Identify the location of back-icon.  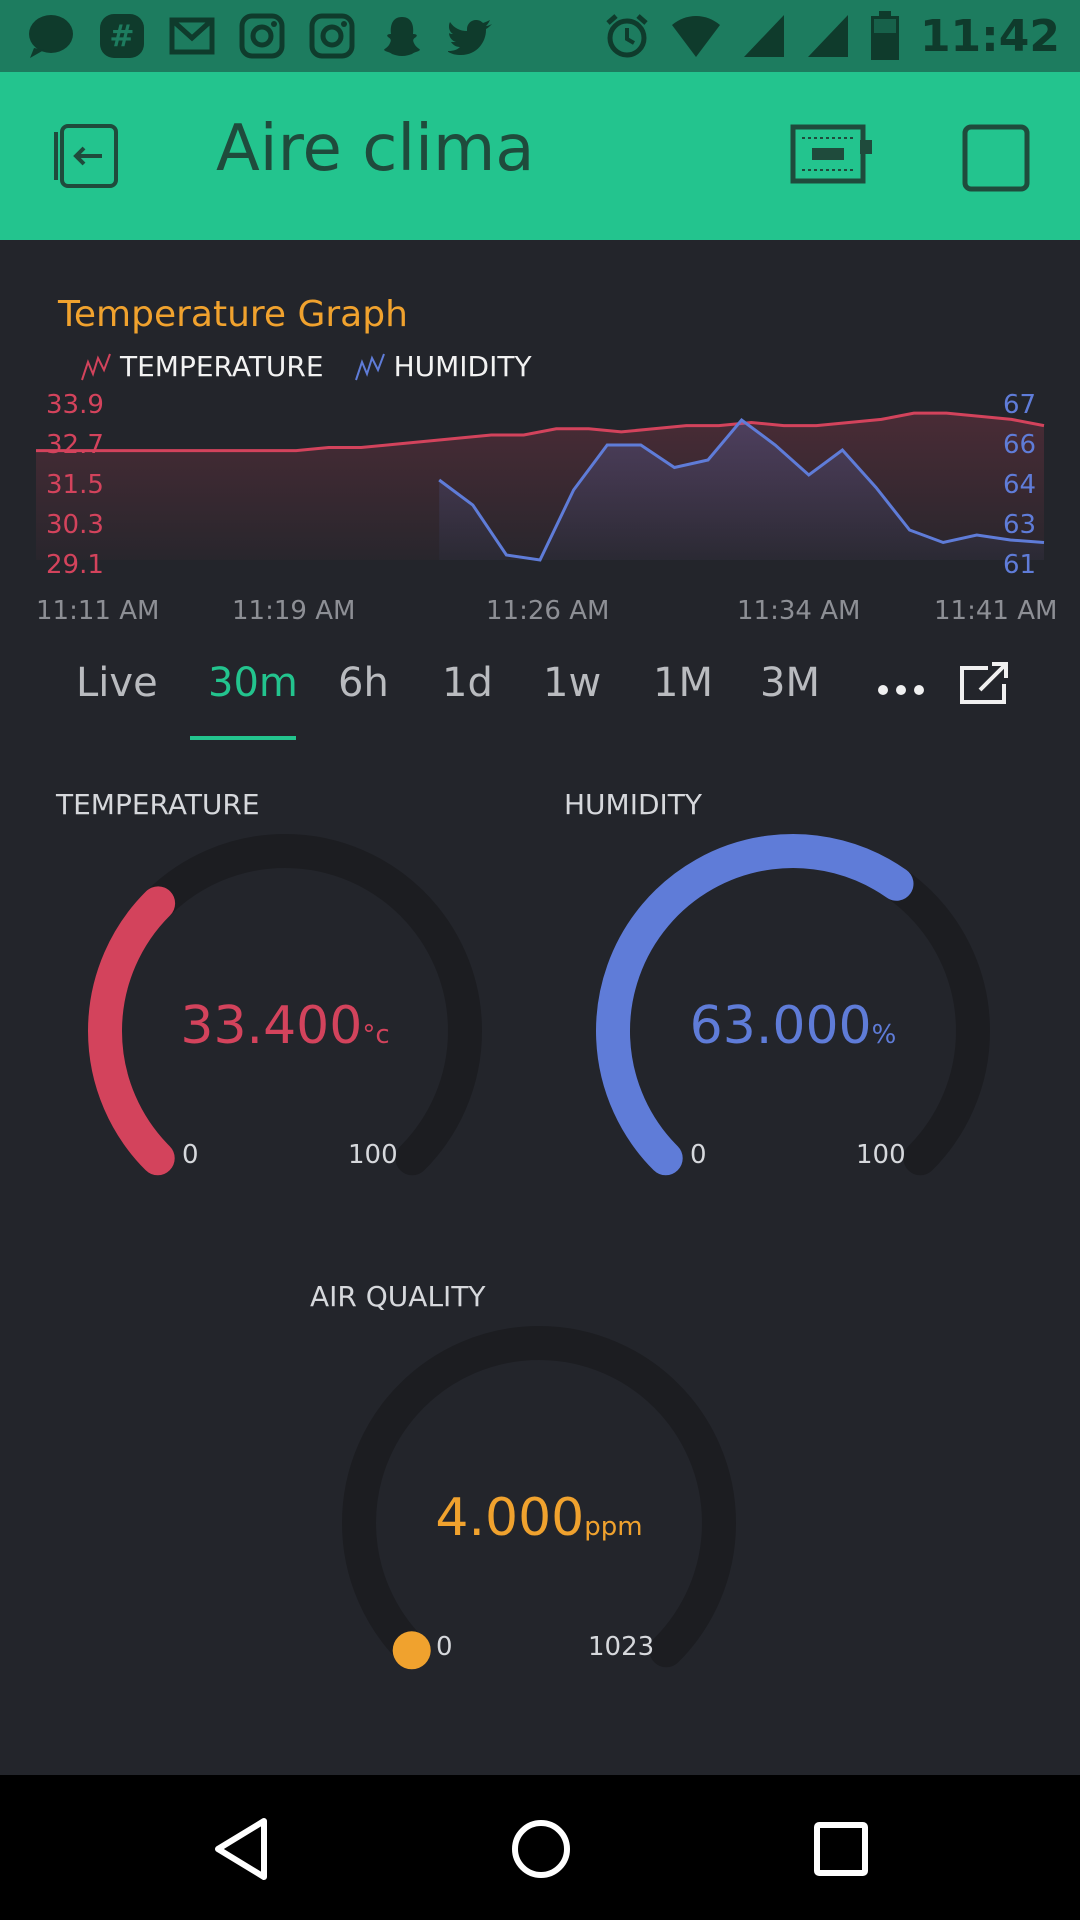
(242, 1849).